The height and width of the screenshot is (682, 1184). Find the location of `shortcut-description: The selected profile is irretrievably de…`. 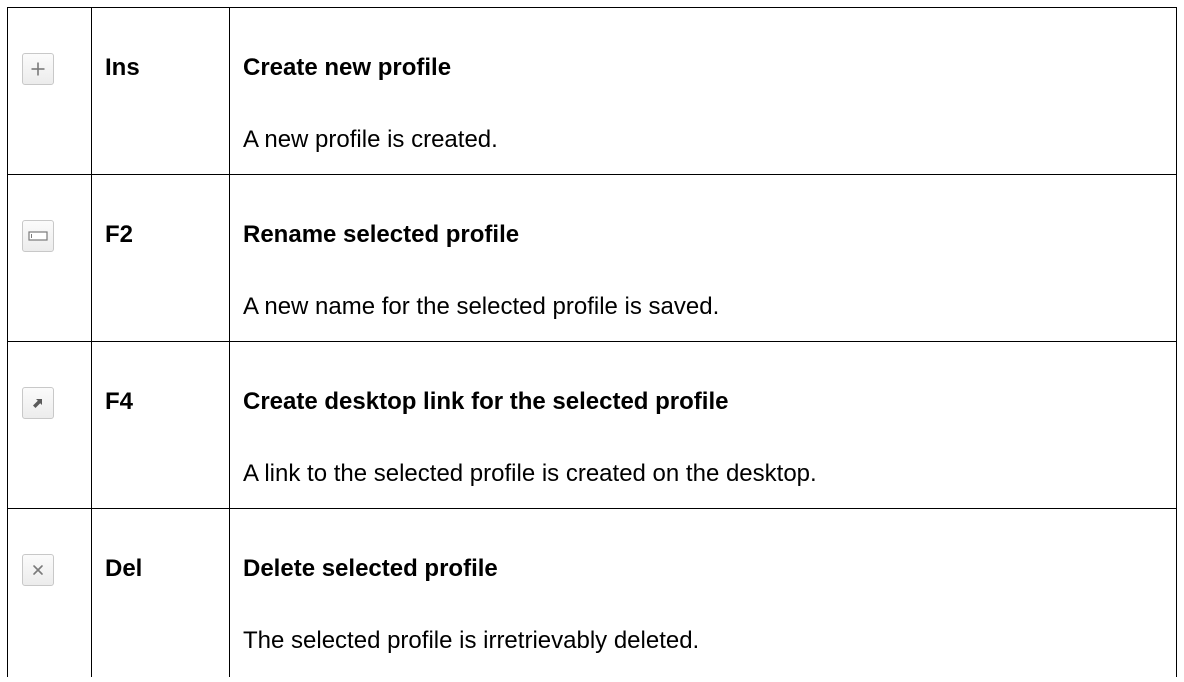

shortcut-description: The selected profile is irretrievably de… is located at coordinates (471, 640).